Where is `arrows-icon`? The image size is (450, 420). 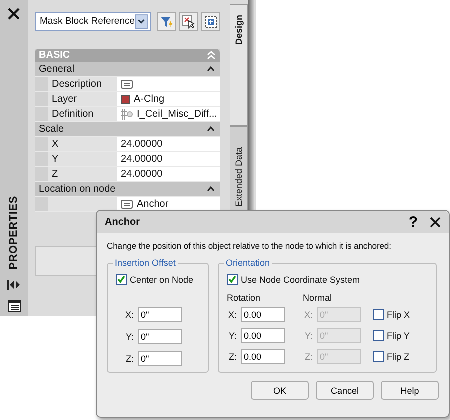 arrows-icon is located at coordinates (14, 285).